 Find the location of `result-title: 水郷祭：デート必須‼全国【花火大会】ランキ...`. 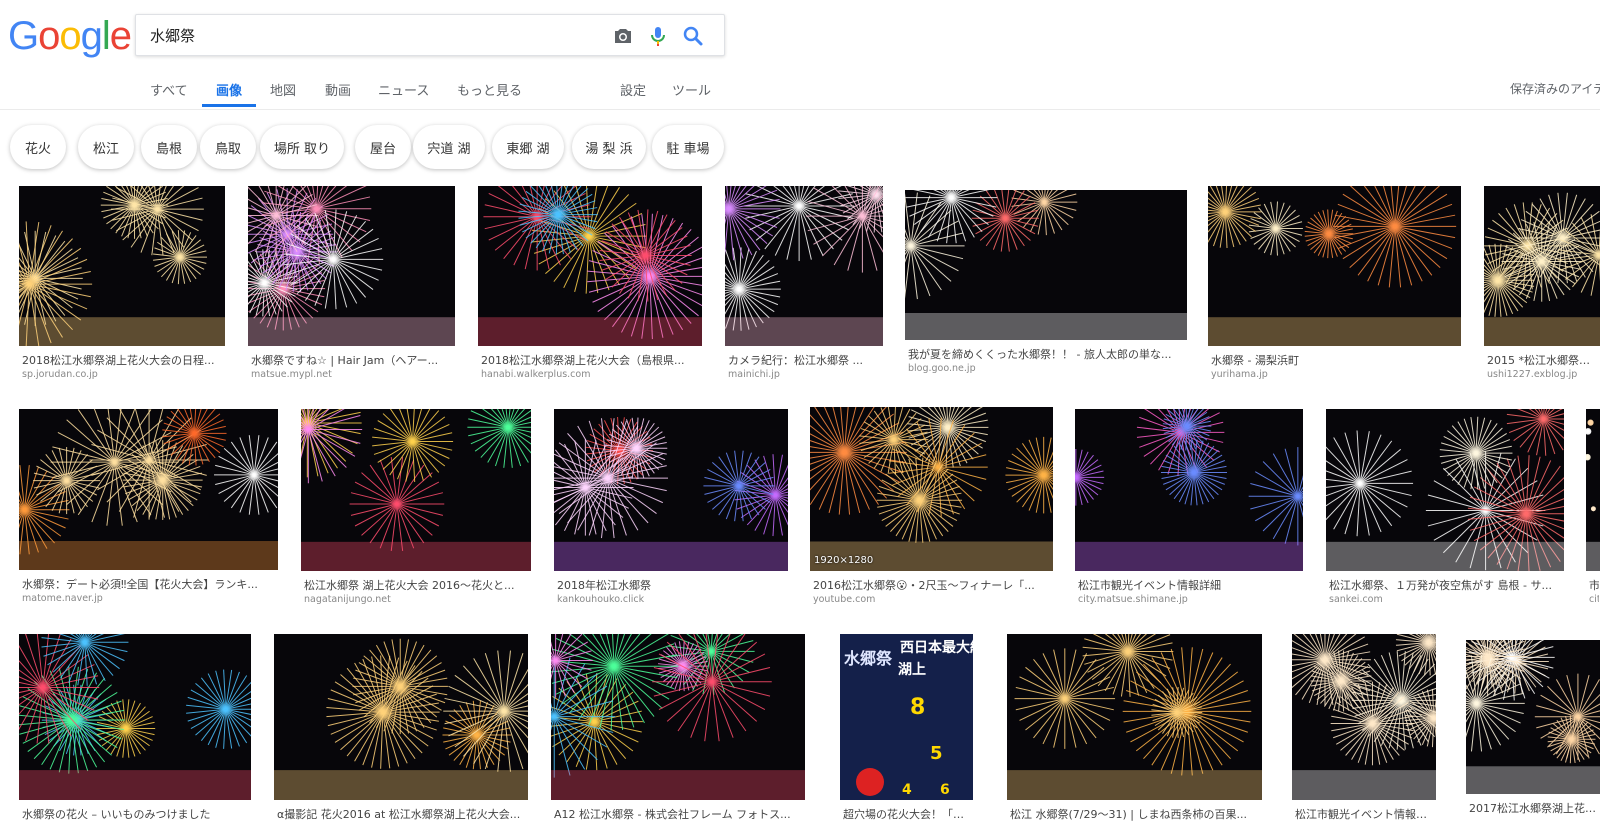

result-title: 水郷祭：デート必須‼全国【花火大会】ランキ... is located at coordinates (149, 584).